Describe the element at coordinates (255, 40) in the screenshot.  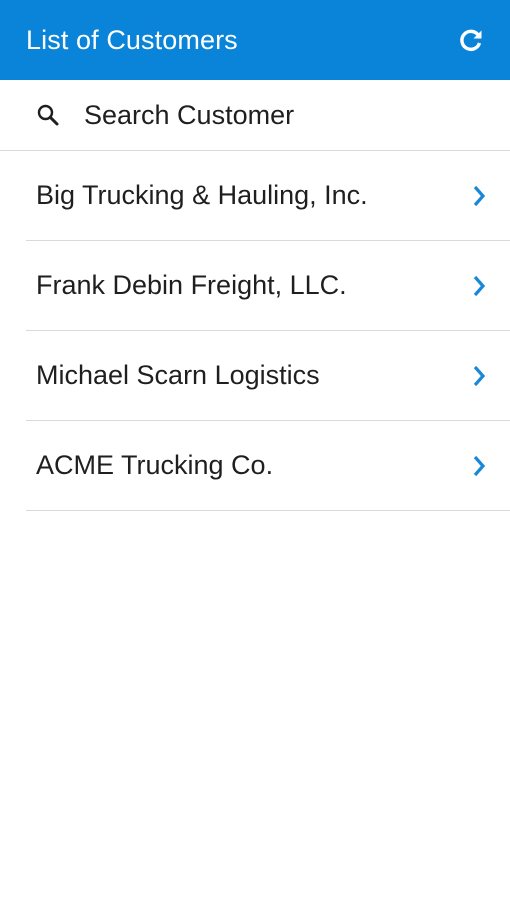
I see `app-header: List of Customers` at that location.